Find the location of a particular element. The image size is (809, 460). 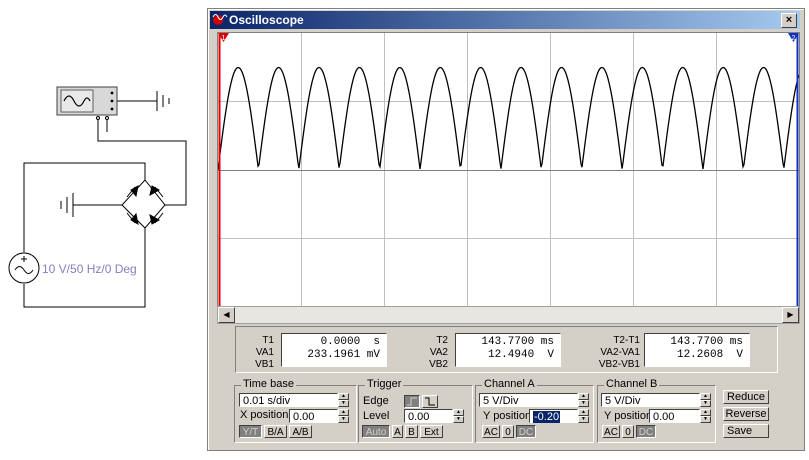

t2t1-readout-box: 143.7700 ms 12.2608 V is located at coordinates (697, 350).